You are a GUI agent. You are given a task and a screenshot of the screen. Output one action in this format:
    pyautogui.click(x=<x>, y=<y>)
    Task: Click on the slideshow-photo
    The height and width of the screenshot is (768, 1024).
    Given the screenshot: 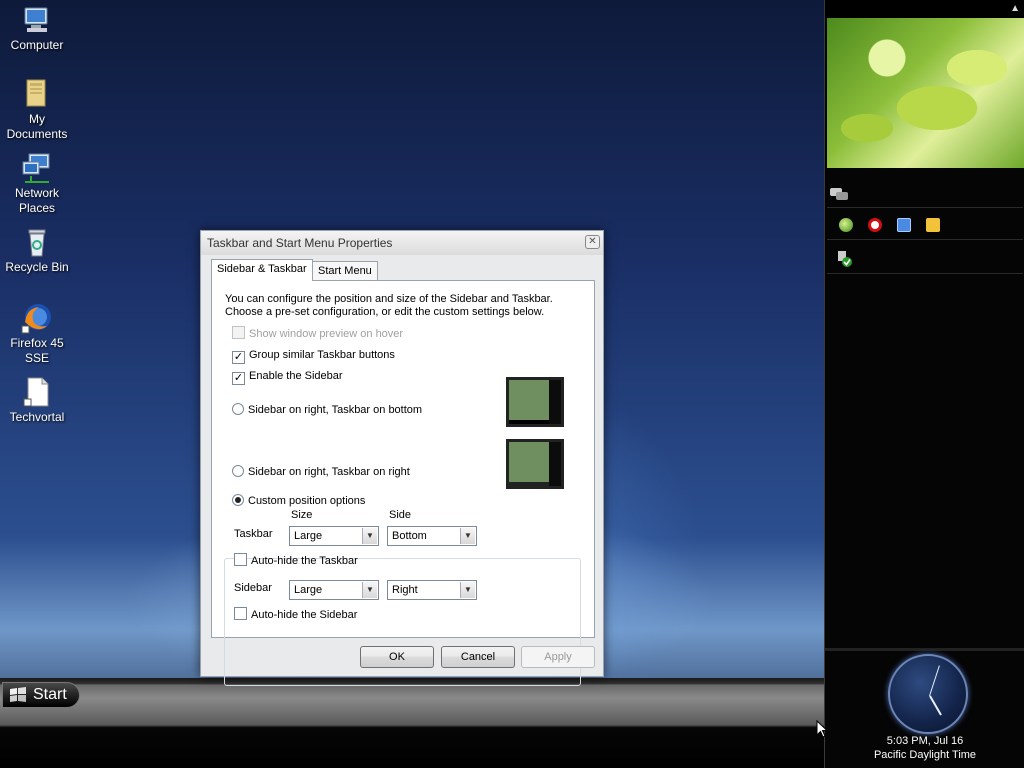 What is the action you would take?
    pyautogui.click(x=925, y=93)
    